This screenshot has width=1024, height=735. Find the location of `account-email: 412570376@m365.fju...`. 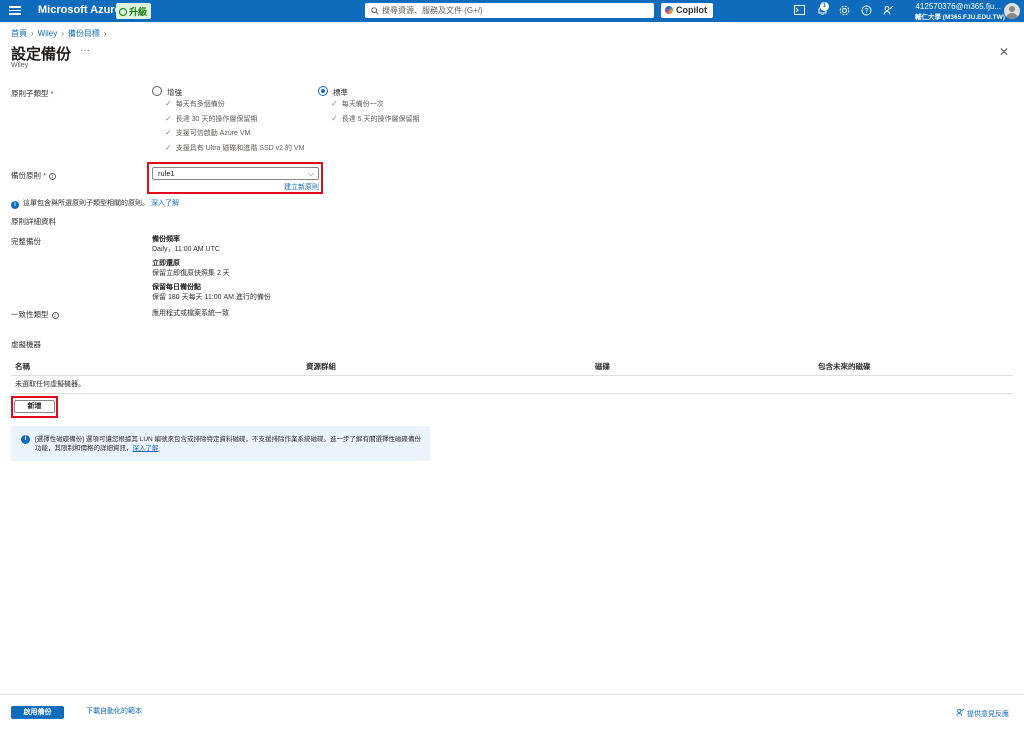

account-email: 412570376@m365.fju... is located at coordinates (958, 6).